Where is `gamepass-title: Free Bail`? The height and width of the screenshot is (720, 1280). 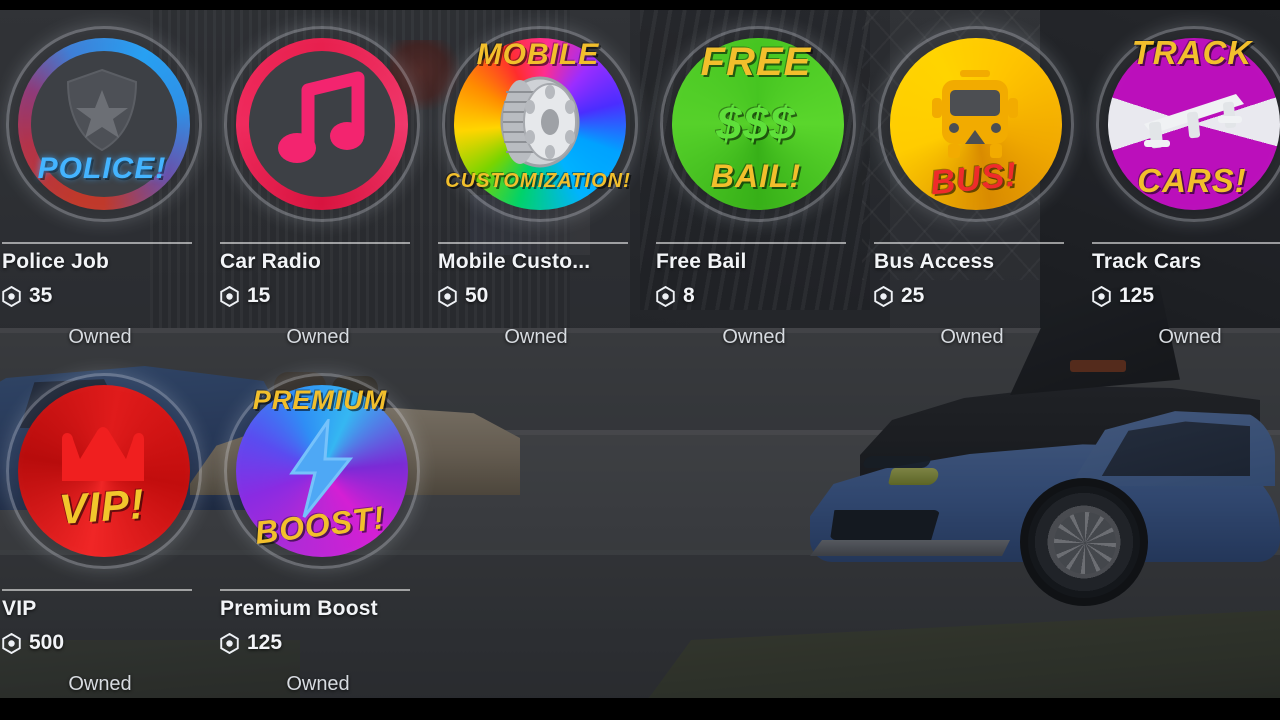 gamepass-title: Free Bail is located at coordinates (701, 261).